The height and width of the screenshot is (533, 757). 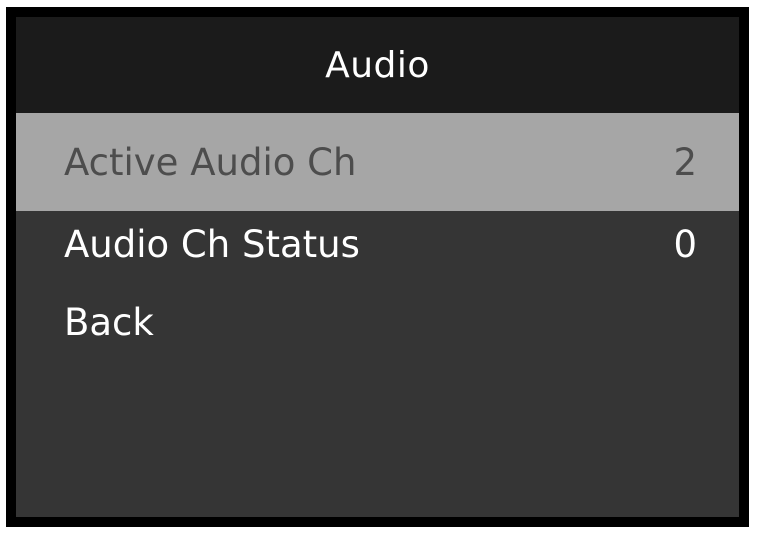 I want to click on menu-title: Audio, so click(x=377, y=65).